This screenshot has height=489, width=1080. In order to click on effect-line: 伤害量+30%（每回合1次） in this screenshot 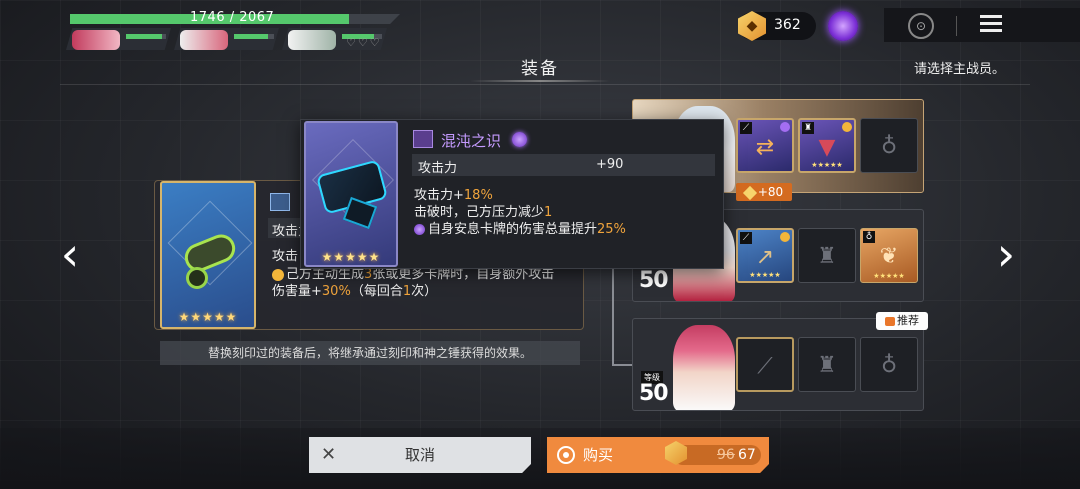, I will do `click(355, 291)`.